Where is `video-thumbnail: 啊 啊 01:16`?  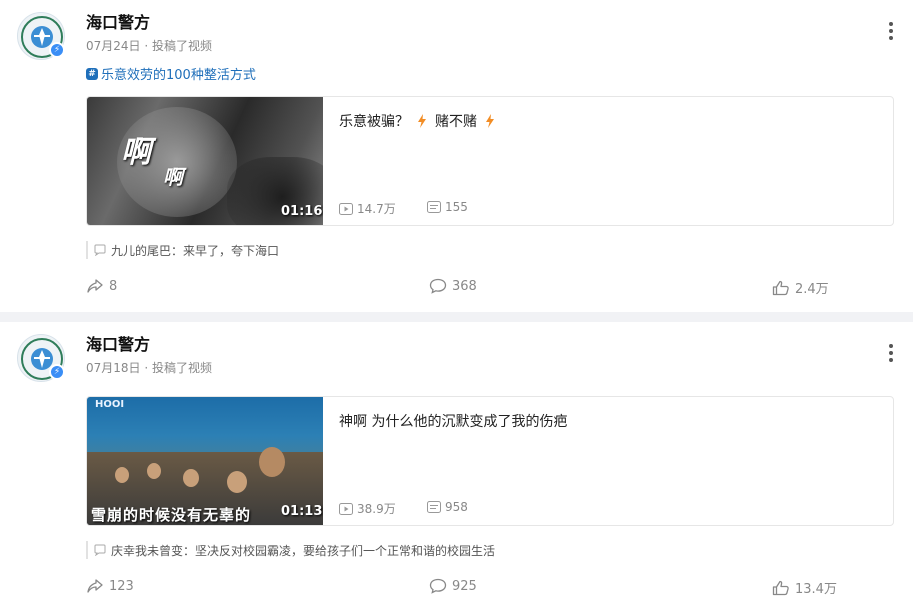 video-thumbnail: 啊 啊 01:16 is located at coordinates (205, 161).